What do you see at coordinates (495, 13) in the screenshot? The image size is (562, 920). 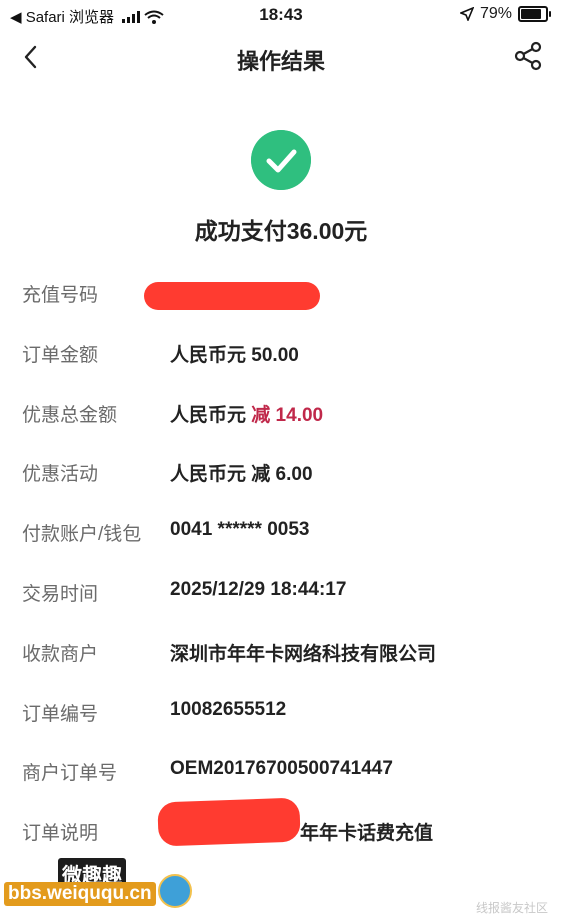 I see `battery-percent: 79%` at bounding box center [495, 13].